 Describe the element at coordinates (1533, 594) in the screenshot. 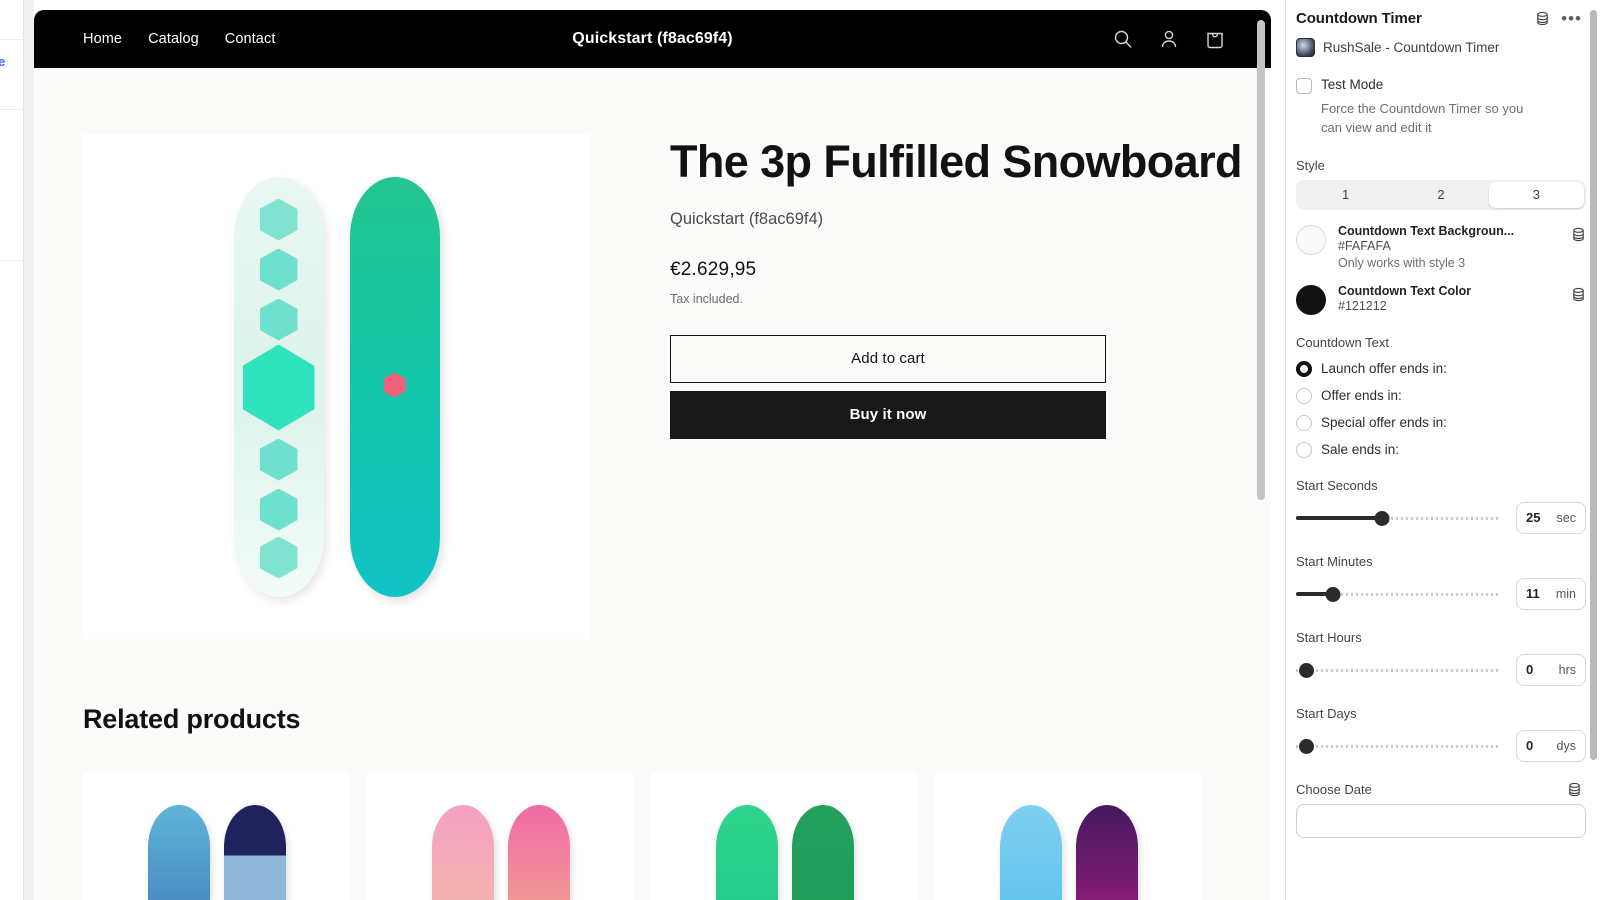

I see `start-minutes-value: 11` at that location.